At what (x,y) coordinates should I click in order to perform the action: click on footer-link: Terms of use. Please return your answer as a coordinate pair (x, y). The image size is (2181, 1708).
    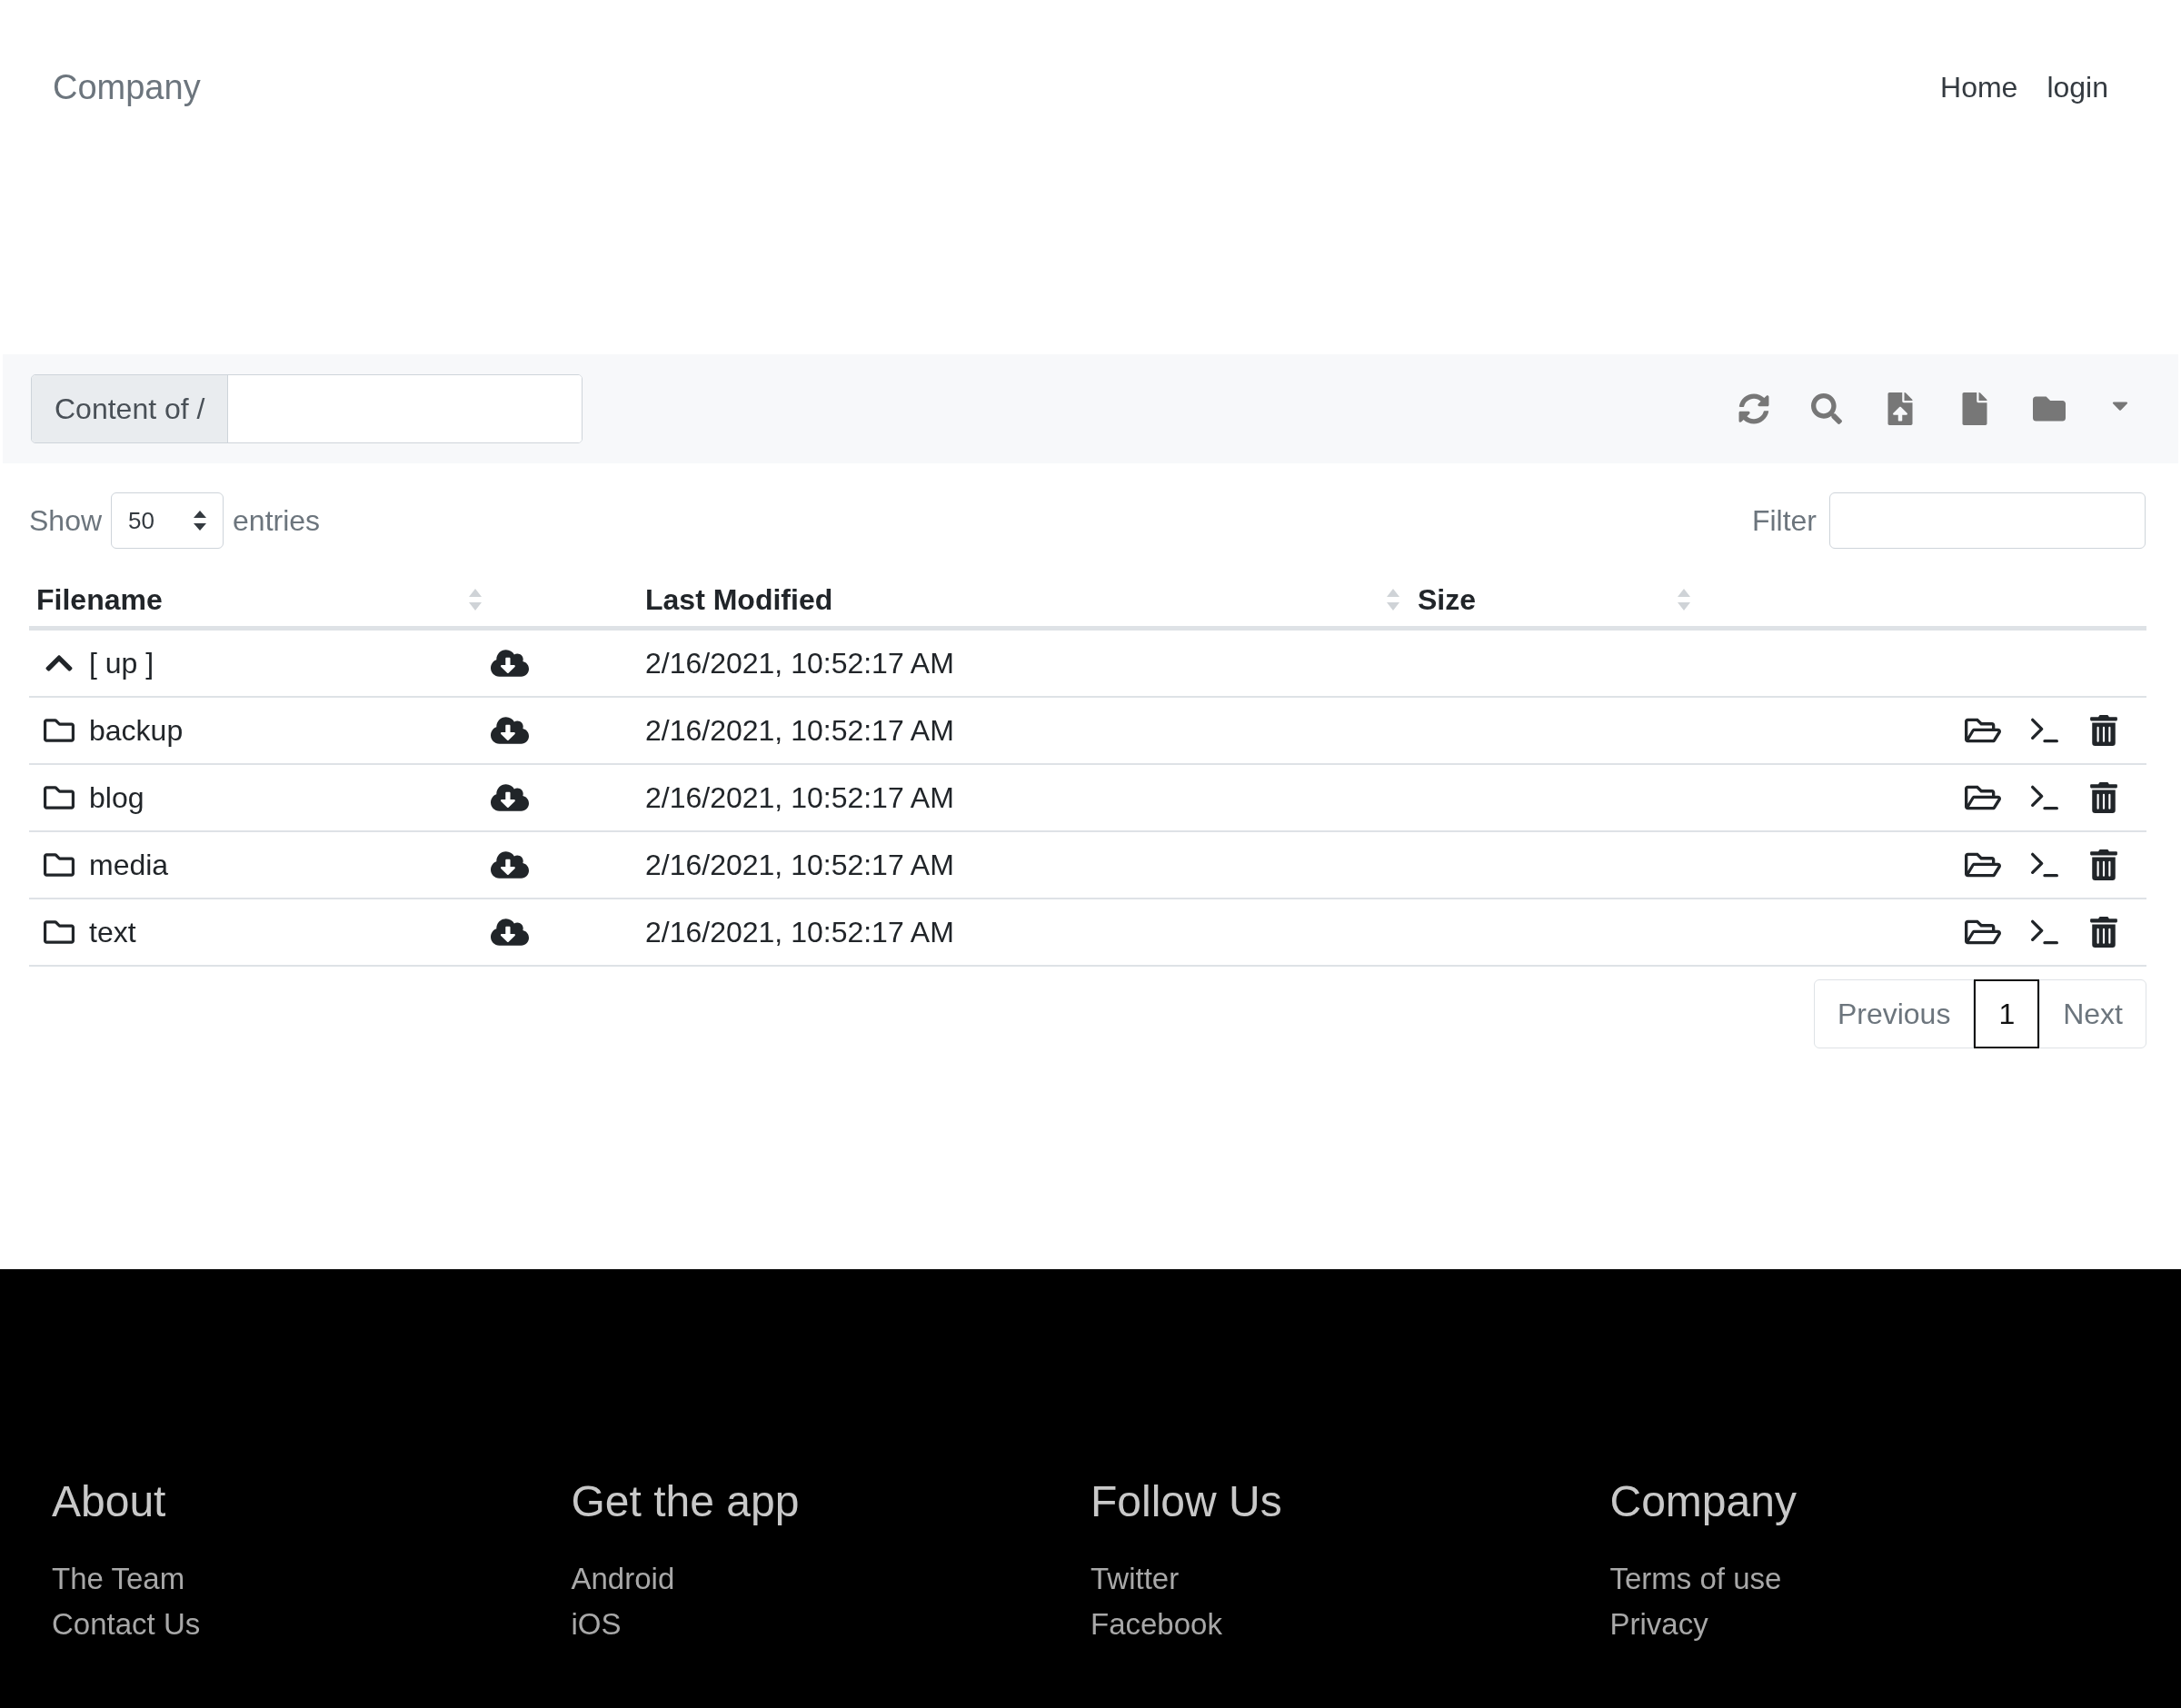
    Looking at the image, I should click on (1695, 1579).